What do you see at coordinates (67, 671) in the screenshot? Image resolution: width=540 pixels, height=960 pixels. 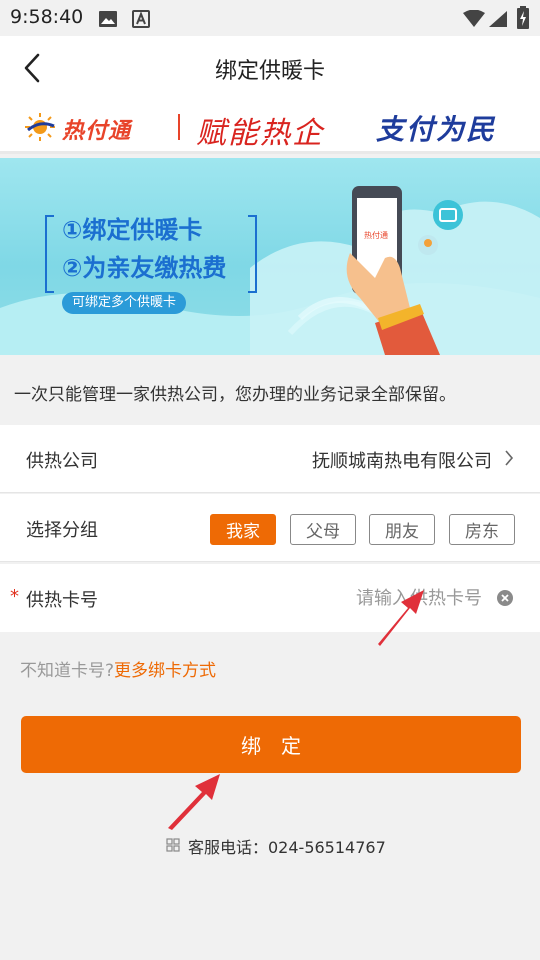 I see `help-question: 不知道卡号?` at bounding box center [67, 671].